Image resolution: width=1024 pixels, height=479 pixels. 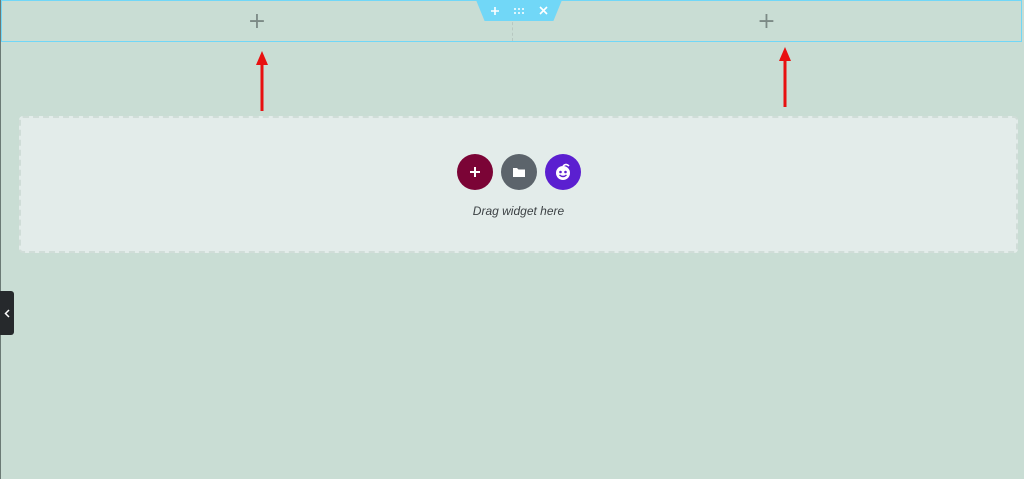 I want to click on drag-handle-icon, so click(x=519, y=10).